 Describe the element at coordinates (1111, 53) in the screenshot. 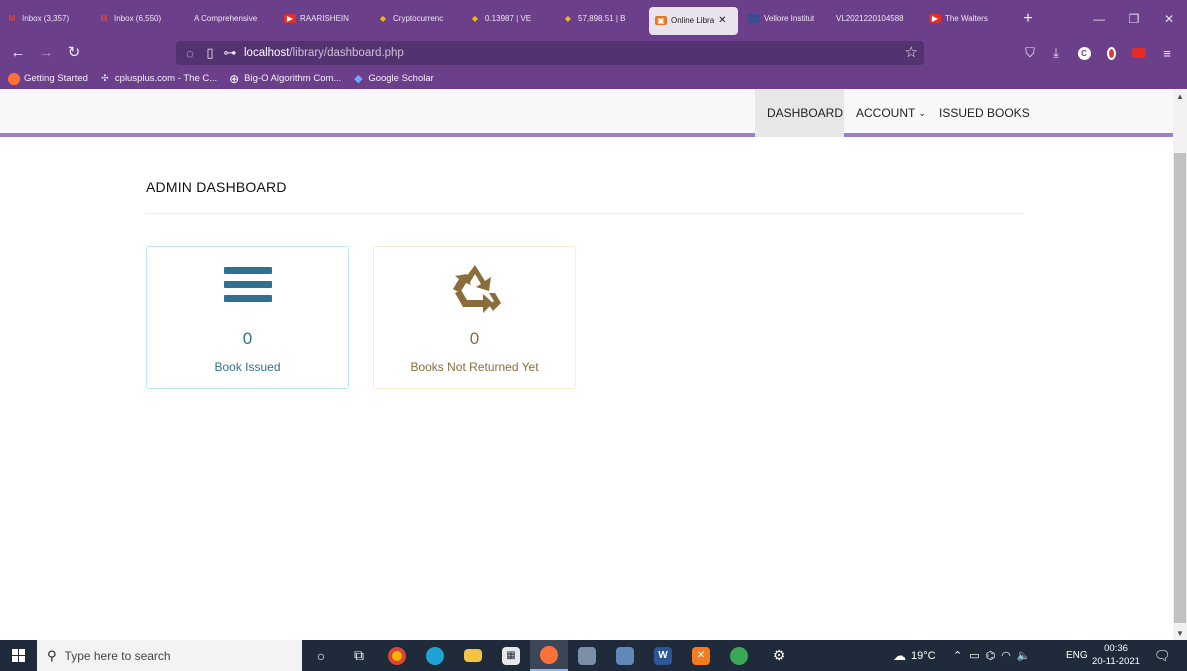

I see `extension-red-icon` at that location.